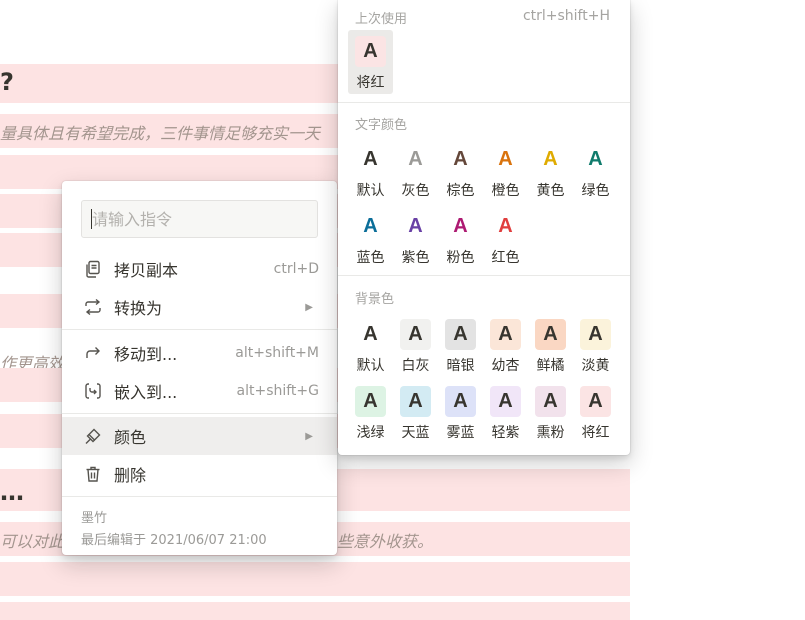  I want to click on command-search-input, so click(199, 219).